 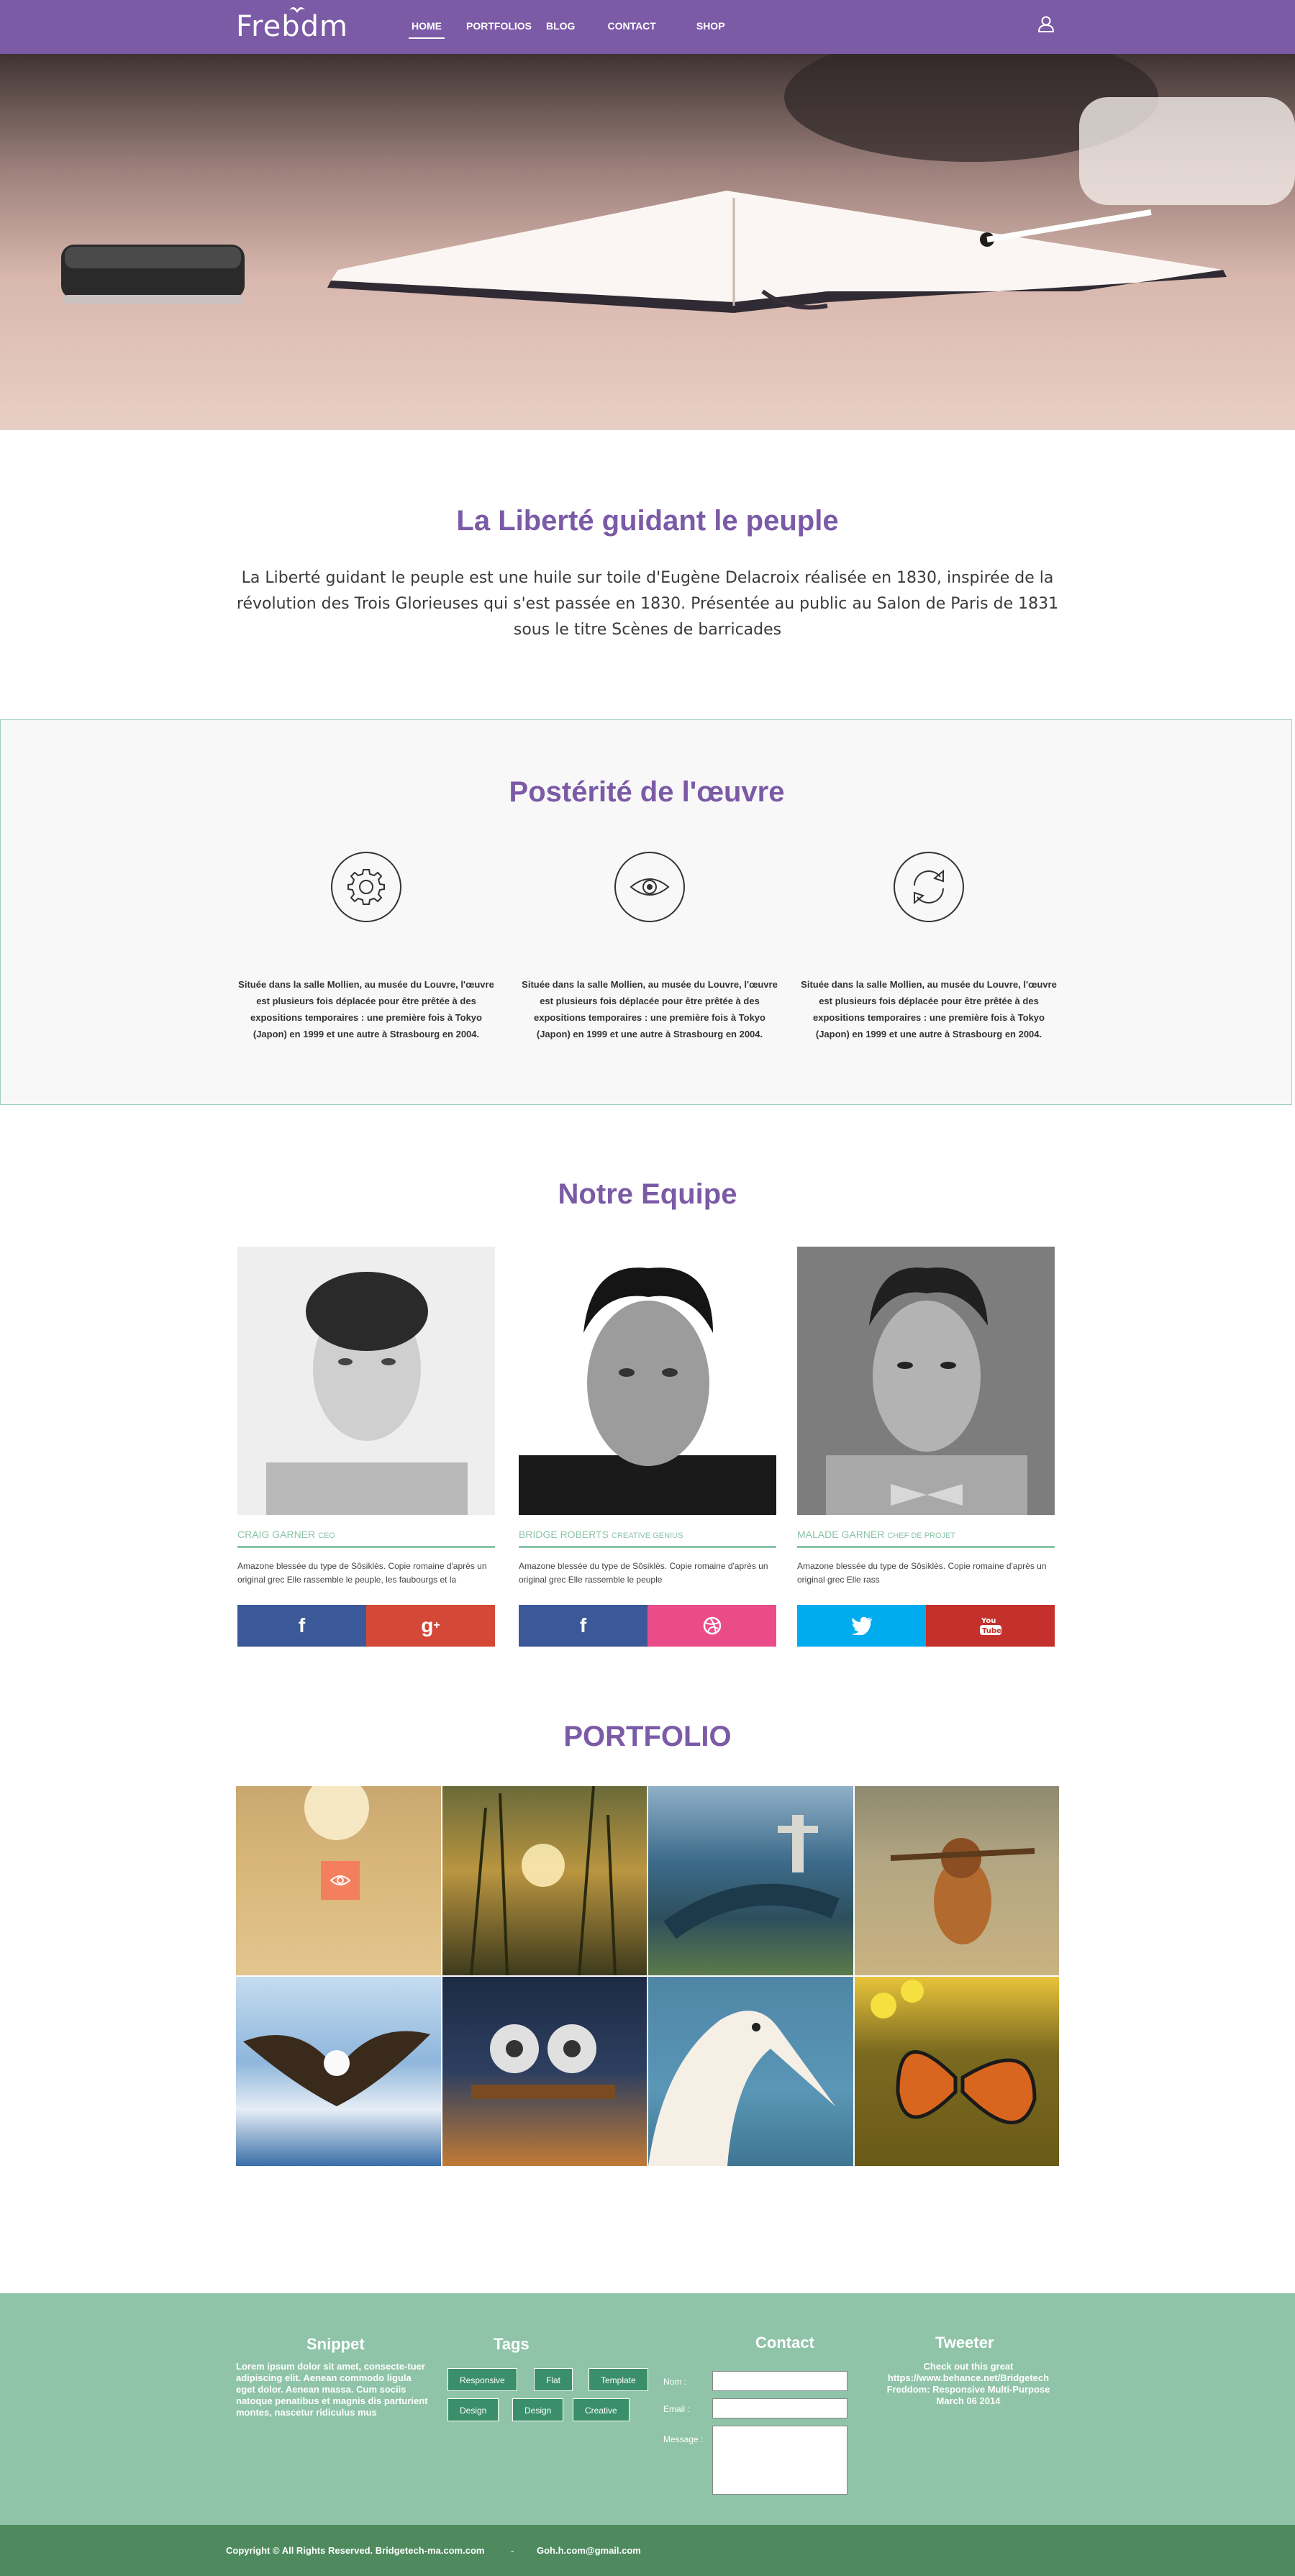 What do you see at coordinates (675, 2382) in the screenshot?
I see `nom-label: Nom :` at bounding box center [675, 2382].